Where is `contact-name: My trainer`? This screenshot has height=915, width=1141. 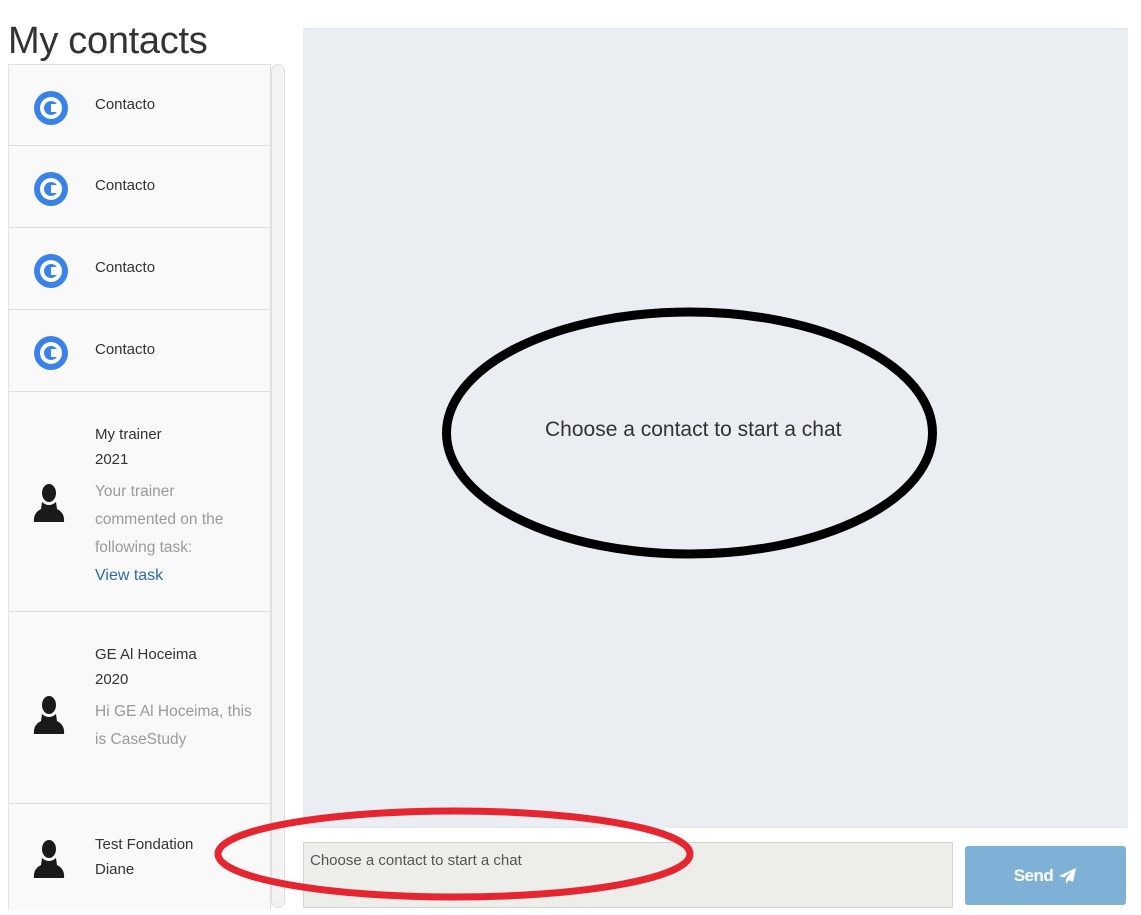
contact-name: My trainer is located at coordinates (128, 434).